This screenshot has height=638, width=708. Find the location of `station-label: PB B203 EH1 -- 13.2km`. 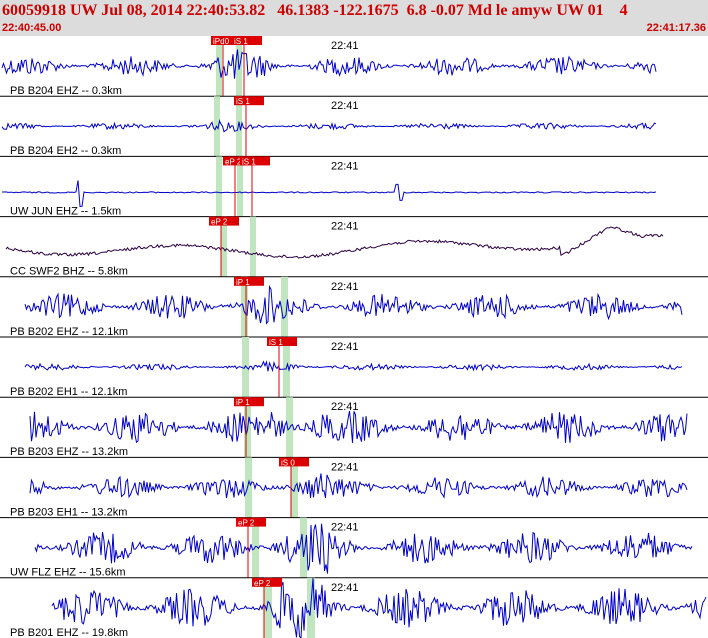

station-label: PB B203 EH1 -- 13.2km is located at coordinates (68, 512).